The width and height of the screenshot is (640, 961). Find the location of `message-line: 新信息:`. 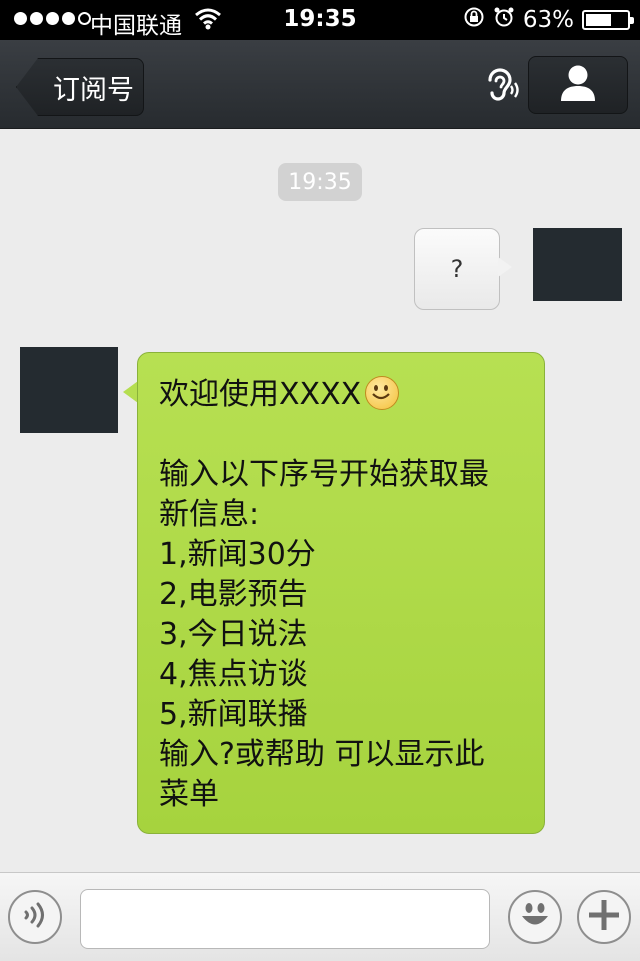

message-line: 新信息: is located at coordinates (209, 514).